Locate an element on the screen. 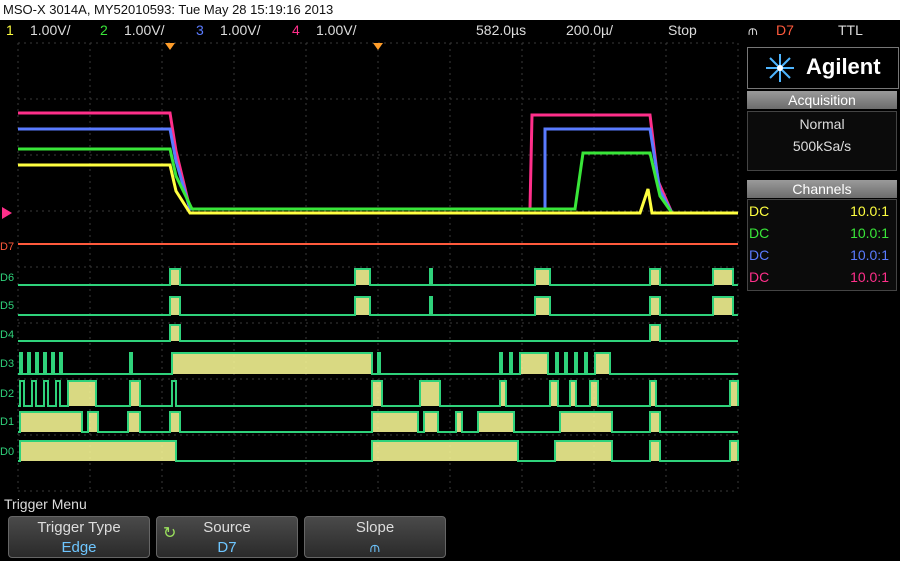 The width and height of the screenshot is (900, 561). trigger-type-softkey: Trigger Type Edge is located at coordinates (79, 537).